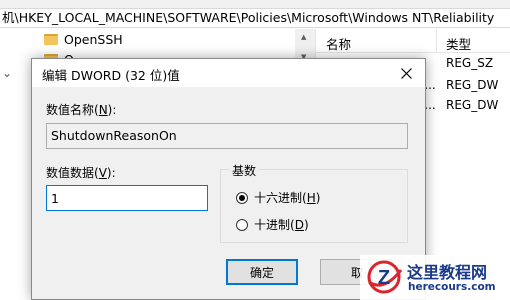 The height and width of the screenshot is (300, 510). I want to click on tree-item-openssh: OpenSSH, so click(83, 39).